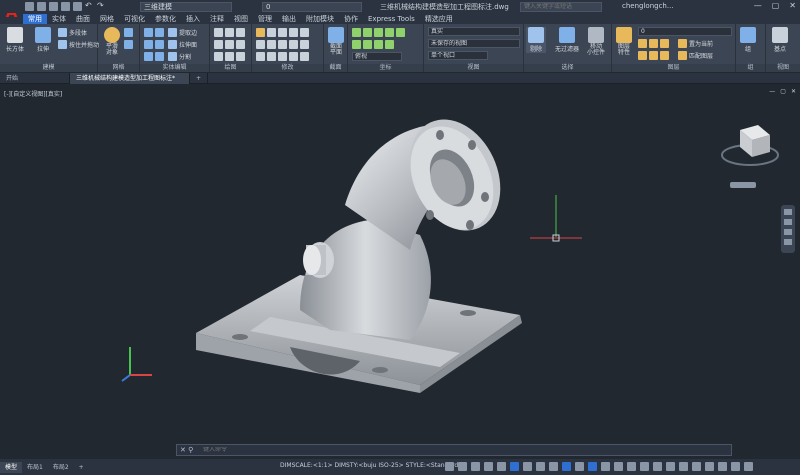 This screenshot has width=800, height=475. Describe the element at coordinates (514, 466) in the screenshot. I see `osnap-icon` at that location.